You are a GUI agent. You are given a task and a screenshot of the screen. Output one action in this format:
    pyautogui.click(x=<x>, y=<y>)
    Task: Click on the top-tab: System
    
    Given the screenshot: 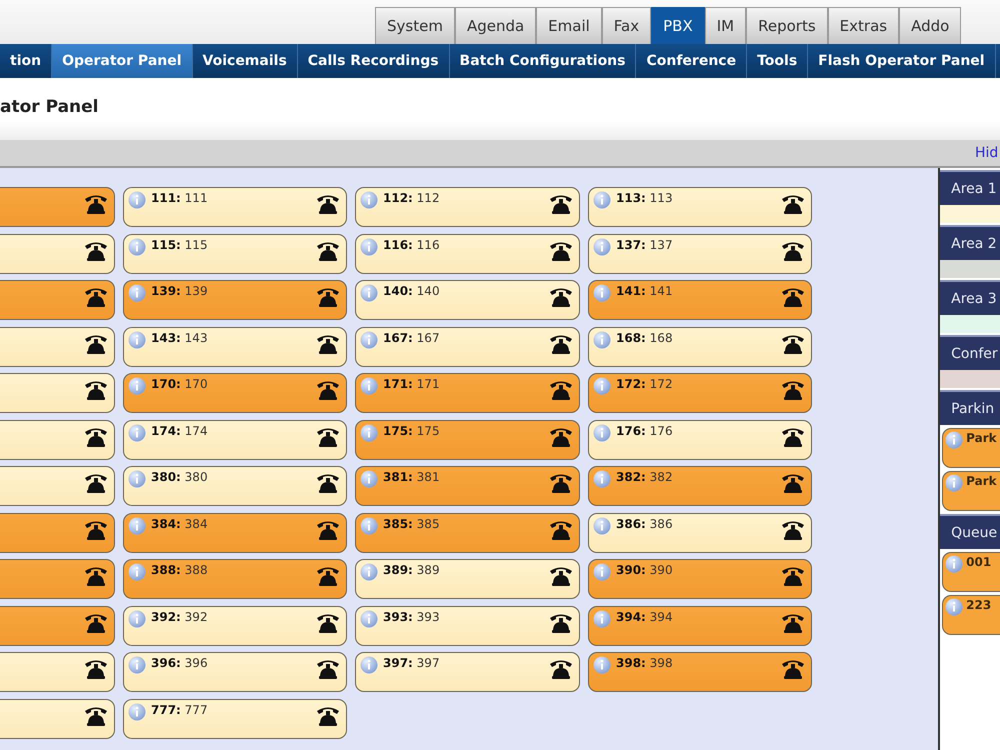 What is the action you would take?
    pyautogui.click(x=415, y=25)
    